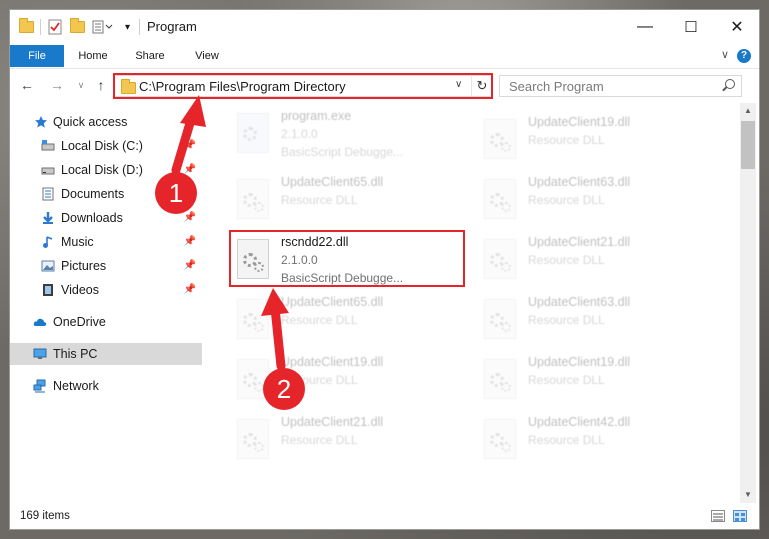 Image resolution: width=769 pixels, height=539 pixels. What do you see at coordinates (230, 233) in the screenshot?
I see `annotation-overlay` at bounding box center [230, 233].